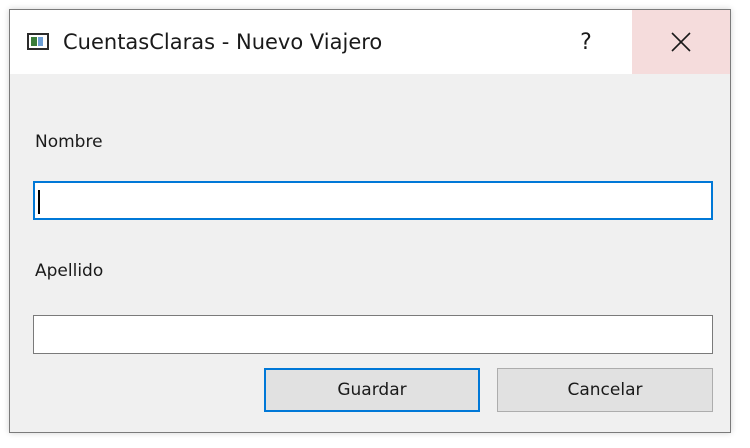  I want to click on cancel-button: Cancelar, so click(605, 390).